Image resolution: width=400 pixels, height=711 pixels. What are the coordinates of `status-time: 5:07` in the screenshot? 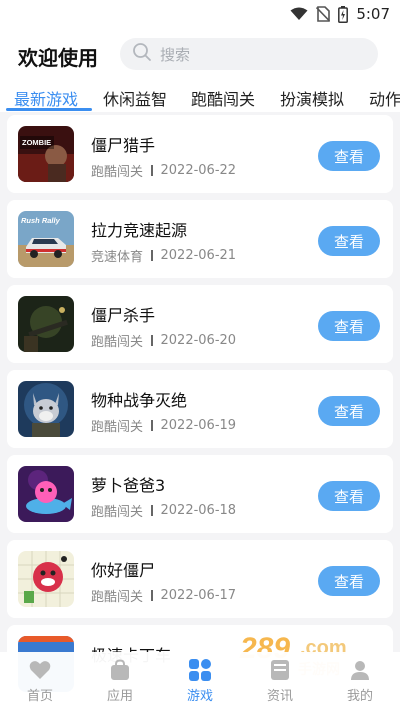 It's located at (373, 14).